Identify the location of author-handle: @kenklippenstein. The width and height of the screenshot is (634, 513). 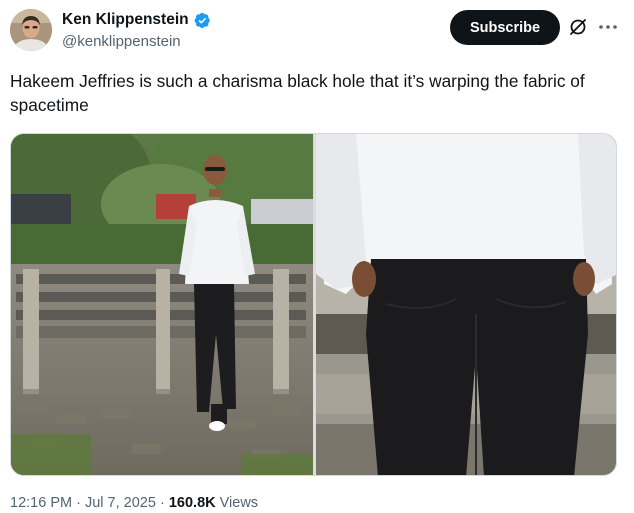
(121, 41).